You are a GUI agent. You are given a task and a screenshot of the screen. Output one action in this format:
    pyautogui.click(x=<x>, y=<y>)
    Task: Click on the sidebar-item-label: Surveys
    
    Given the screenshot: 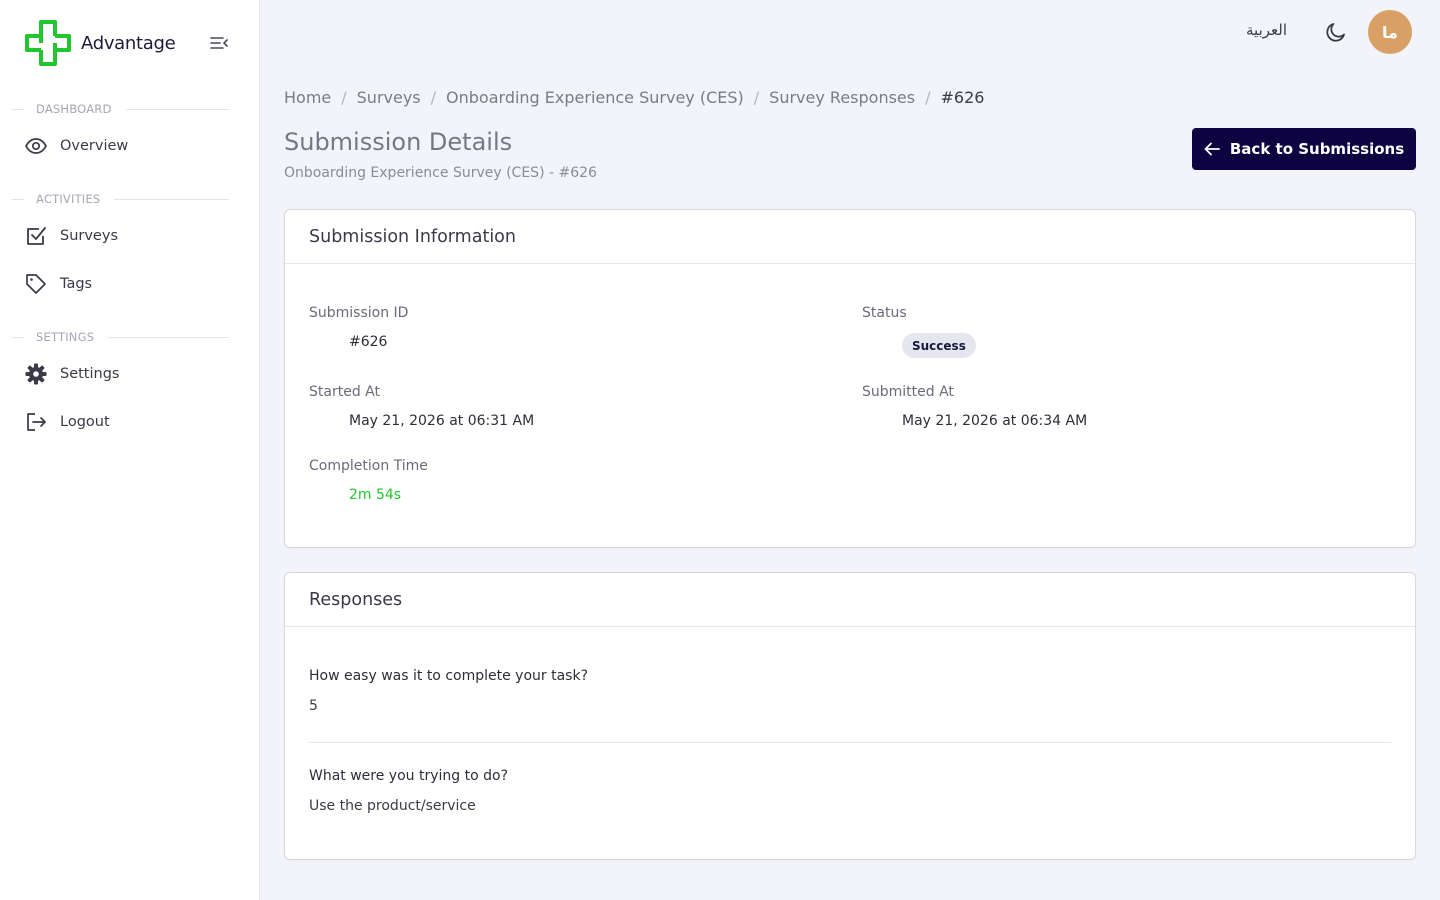 What is the action you would take?
    pyautogui.click(x=89, y=236)
    